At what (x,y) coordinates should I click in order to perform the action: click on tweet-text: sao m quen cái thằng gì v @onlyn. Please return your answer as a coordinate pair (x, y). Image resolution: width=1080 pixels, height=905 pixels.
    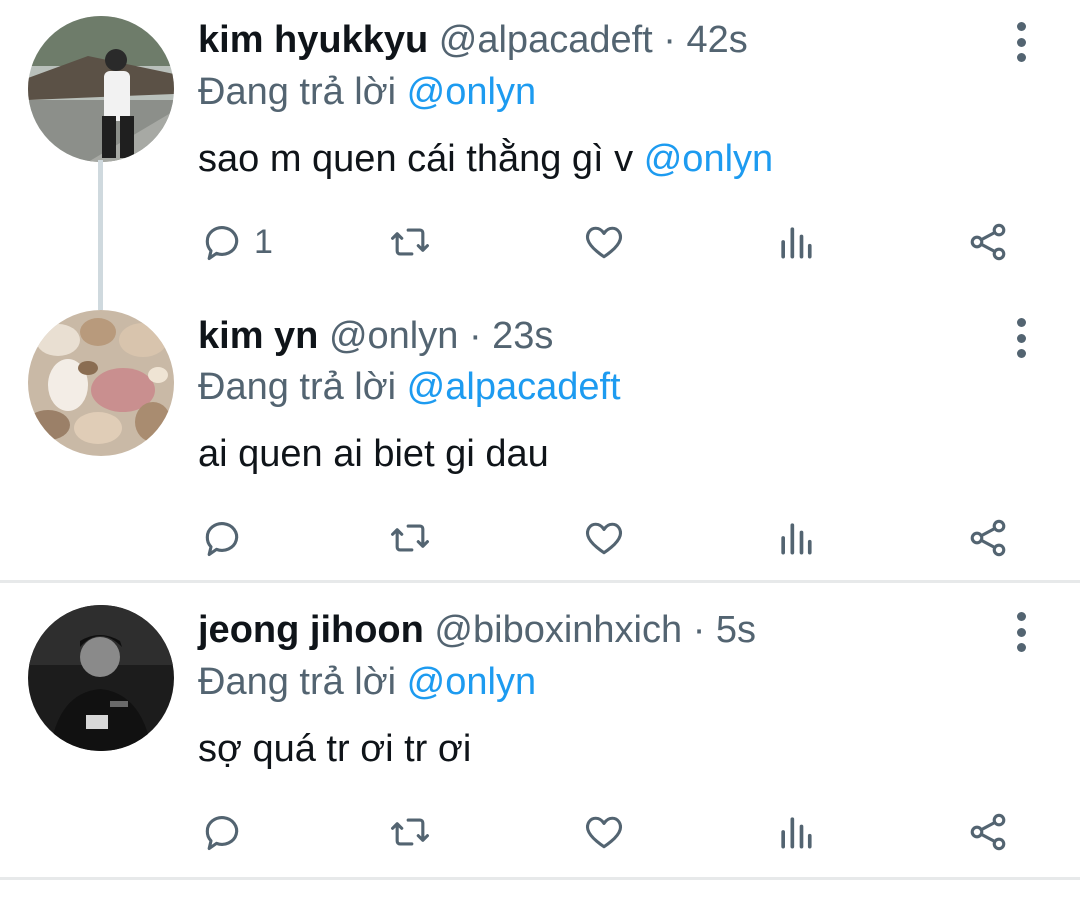
    Looking at the image, I should click on (485, 159).